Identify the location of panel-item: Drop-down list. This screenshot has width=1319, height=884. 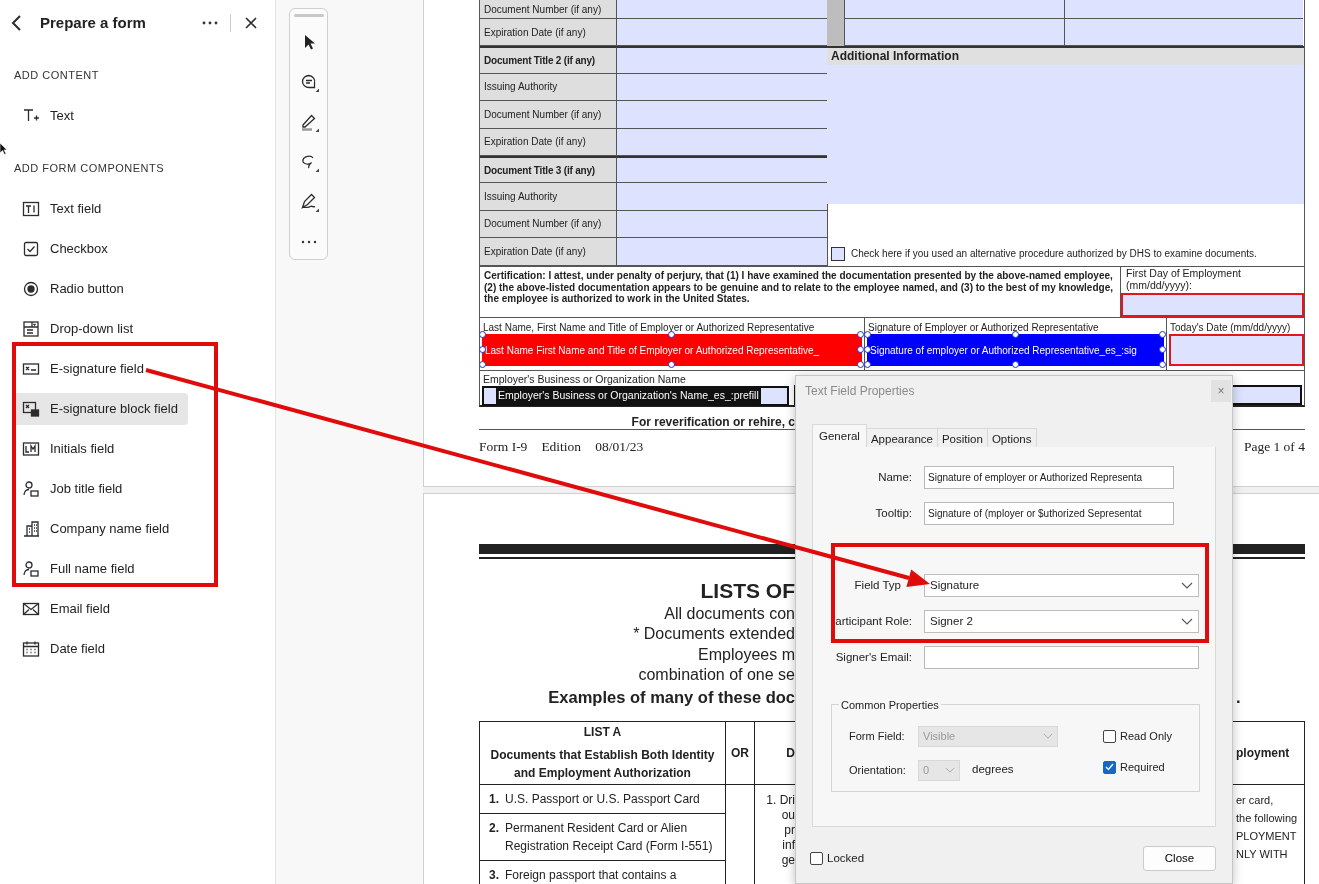
(78, 329).